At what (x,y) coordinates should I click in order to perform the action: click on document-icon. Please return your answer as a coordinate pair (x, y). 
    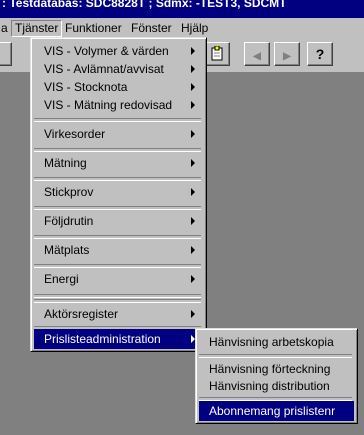
    Looking at the image, I should click on (217, 53).